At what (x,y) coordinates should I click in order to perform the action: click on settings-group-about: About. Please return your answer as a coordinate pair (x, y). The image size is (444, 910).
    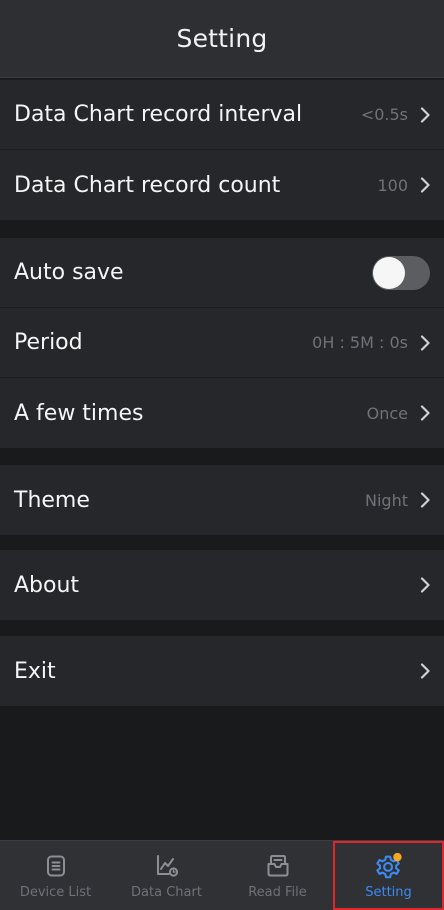
    Looking at the image, I should click on (222, 585).